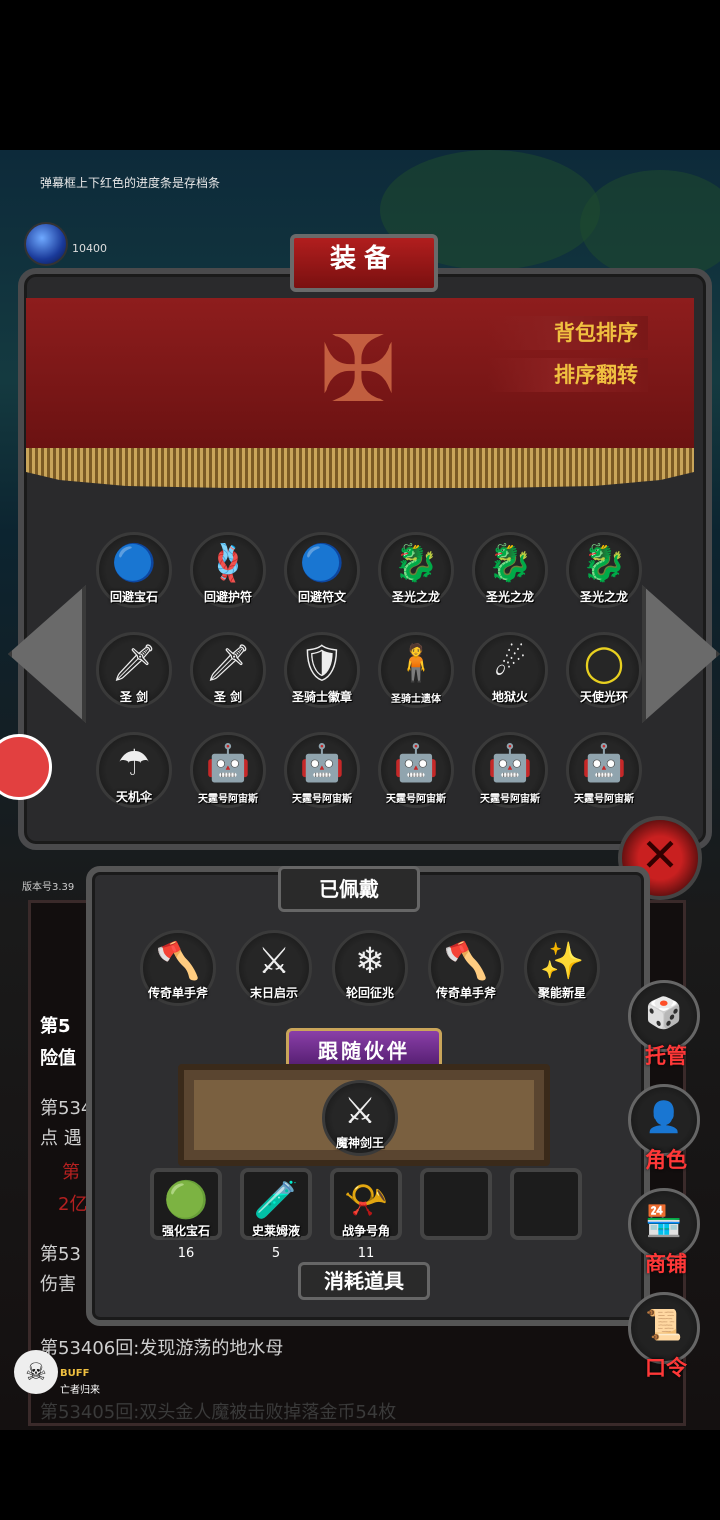  What do you see at coordinates (321, 697) in the screenshot?
I see `inventory-label: 圣骑士徽章` at bounding box center [321, 697].